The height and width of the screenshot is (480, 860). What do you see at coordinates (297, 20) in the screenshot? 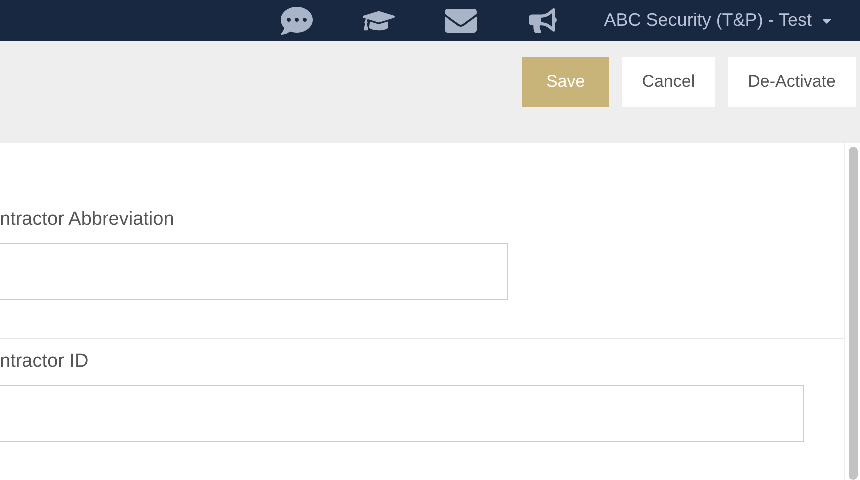
I see `chat-icon` at bounding box center [297, 20].